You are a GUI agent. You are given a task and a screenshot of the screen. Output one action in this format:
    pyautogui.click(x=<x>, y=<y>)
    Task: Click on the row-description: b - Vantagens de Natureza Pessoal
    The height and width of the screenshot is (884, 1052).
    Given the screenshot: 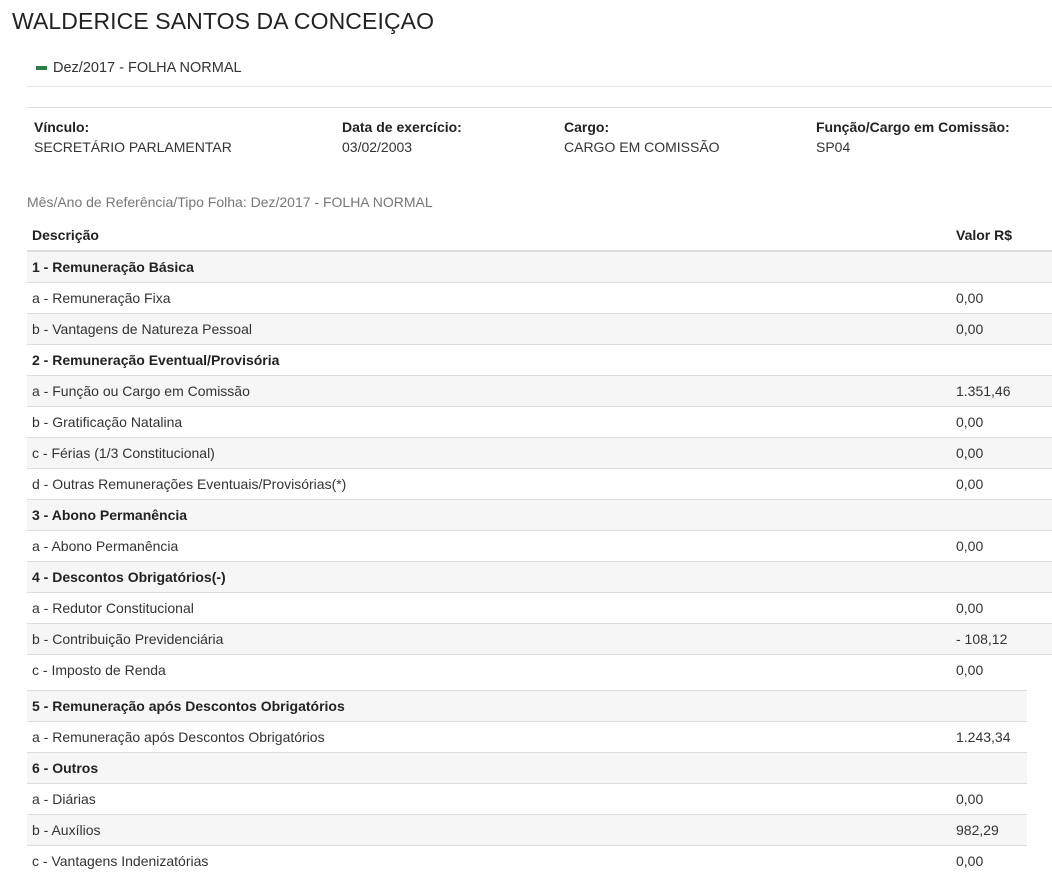 What is the action you would take?
    pyautogui.click(x=489, y=329)
    